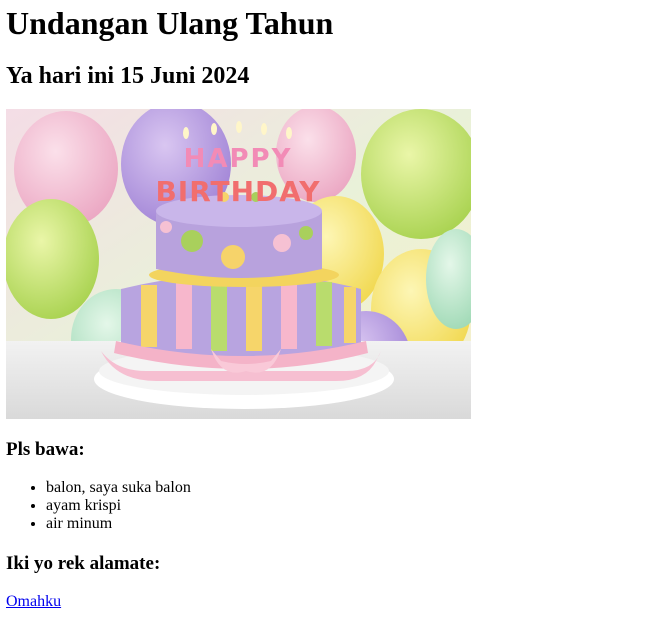 Image resolution: width=659 pixels, height=627 pixels. Describe the element at coordinates (238, 159) in the screenshot. I see `svg-text: HAPPY` at that location.